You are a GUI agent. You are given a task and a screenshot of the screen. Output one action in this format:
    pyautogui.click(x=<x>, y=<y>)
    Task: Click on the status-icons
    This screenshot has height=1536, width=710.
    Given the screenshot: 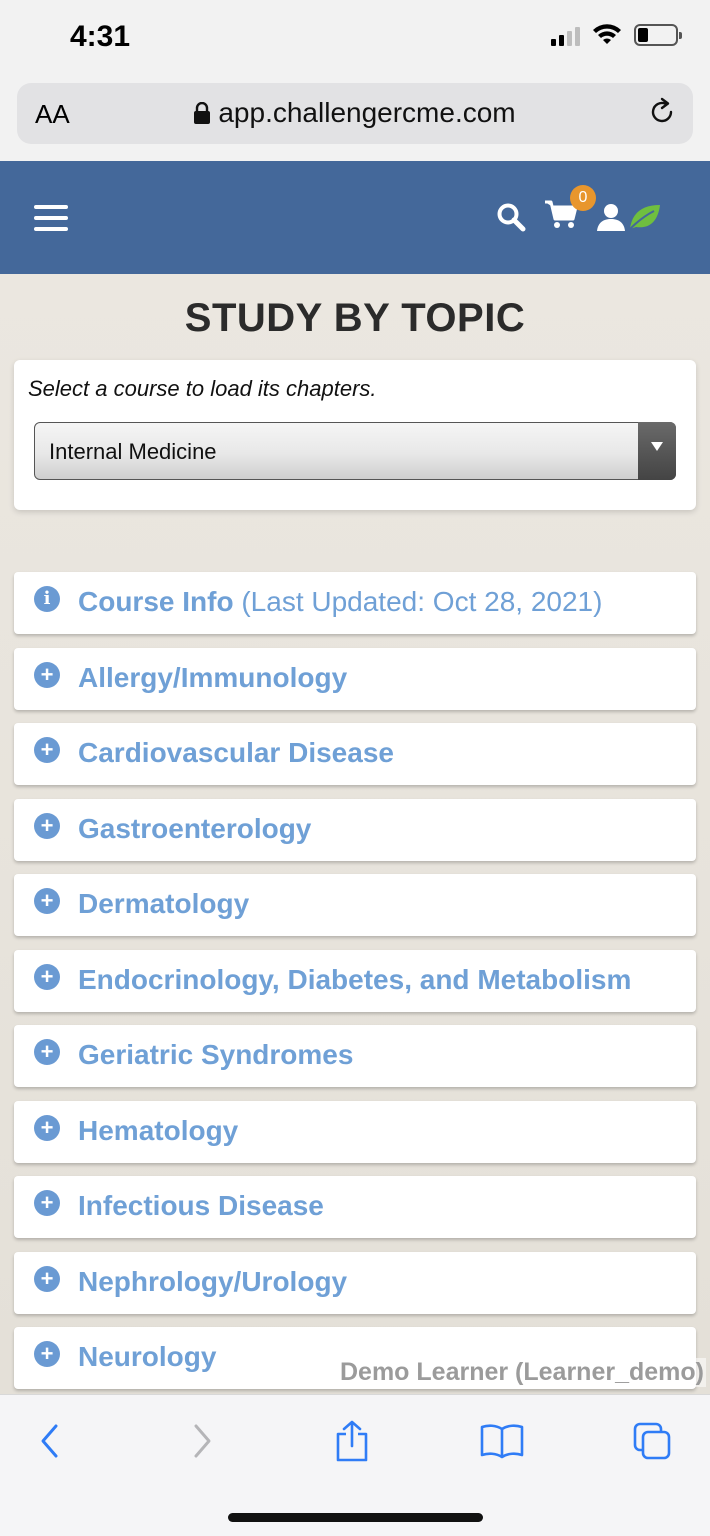 What is the action you would take?
    pyautogui.click(x=616, y=35)
    